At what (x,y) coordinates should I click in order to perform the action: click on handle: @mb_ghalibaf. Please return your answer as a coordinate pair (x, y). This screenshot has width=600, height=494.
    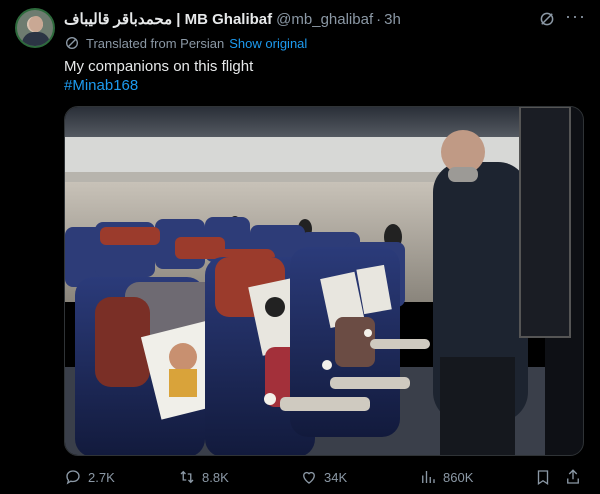
    Looking at the image, I should click on (324, 19).